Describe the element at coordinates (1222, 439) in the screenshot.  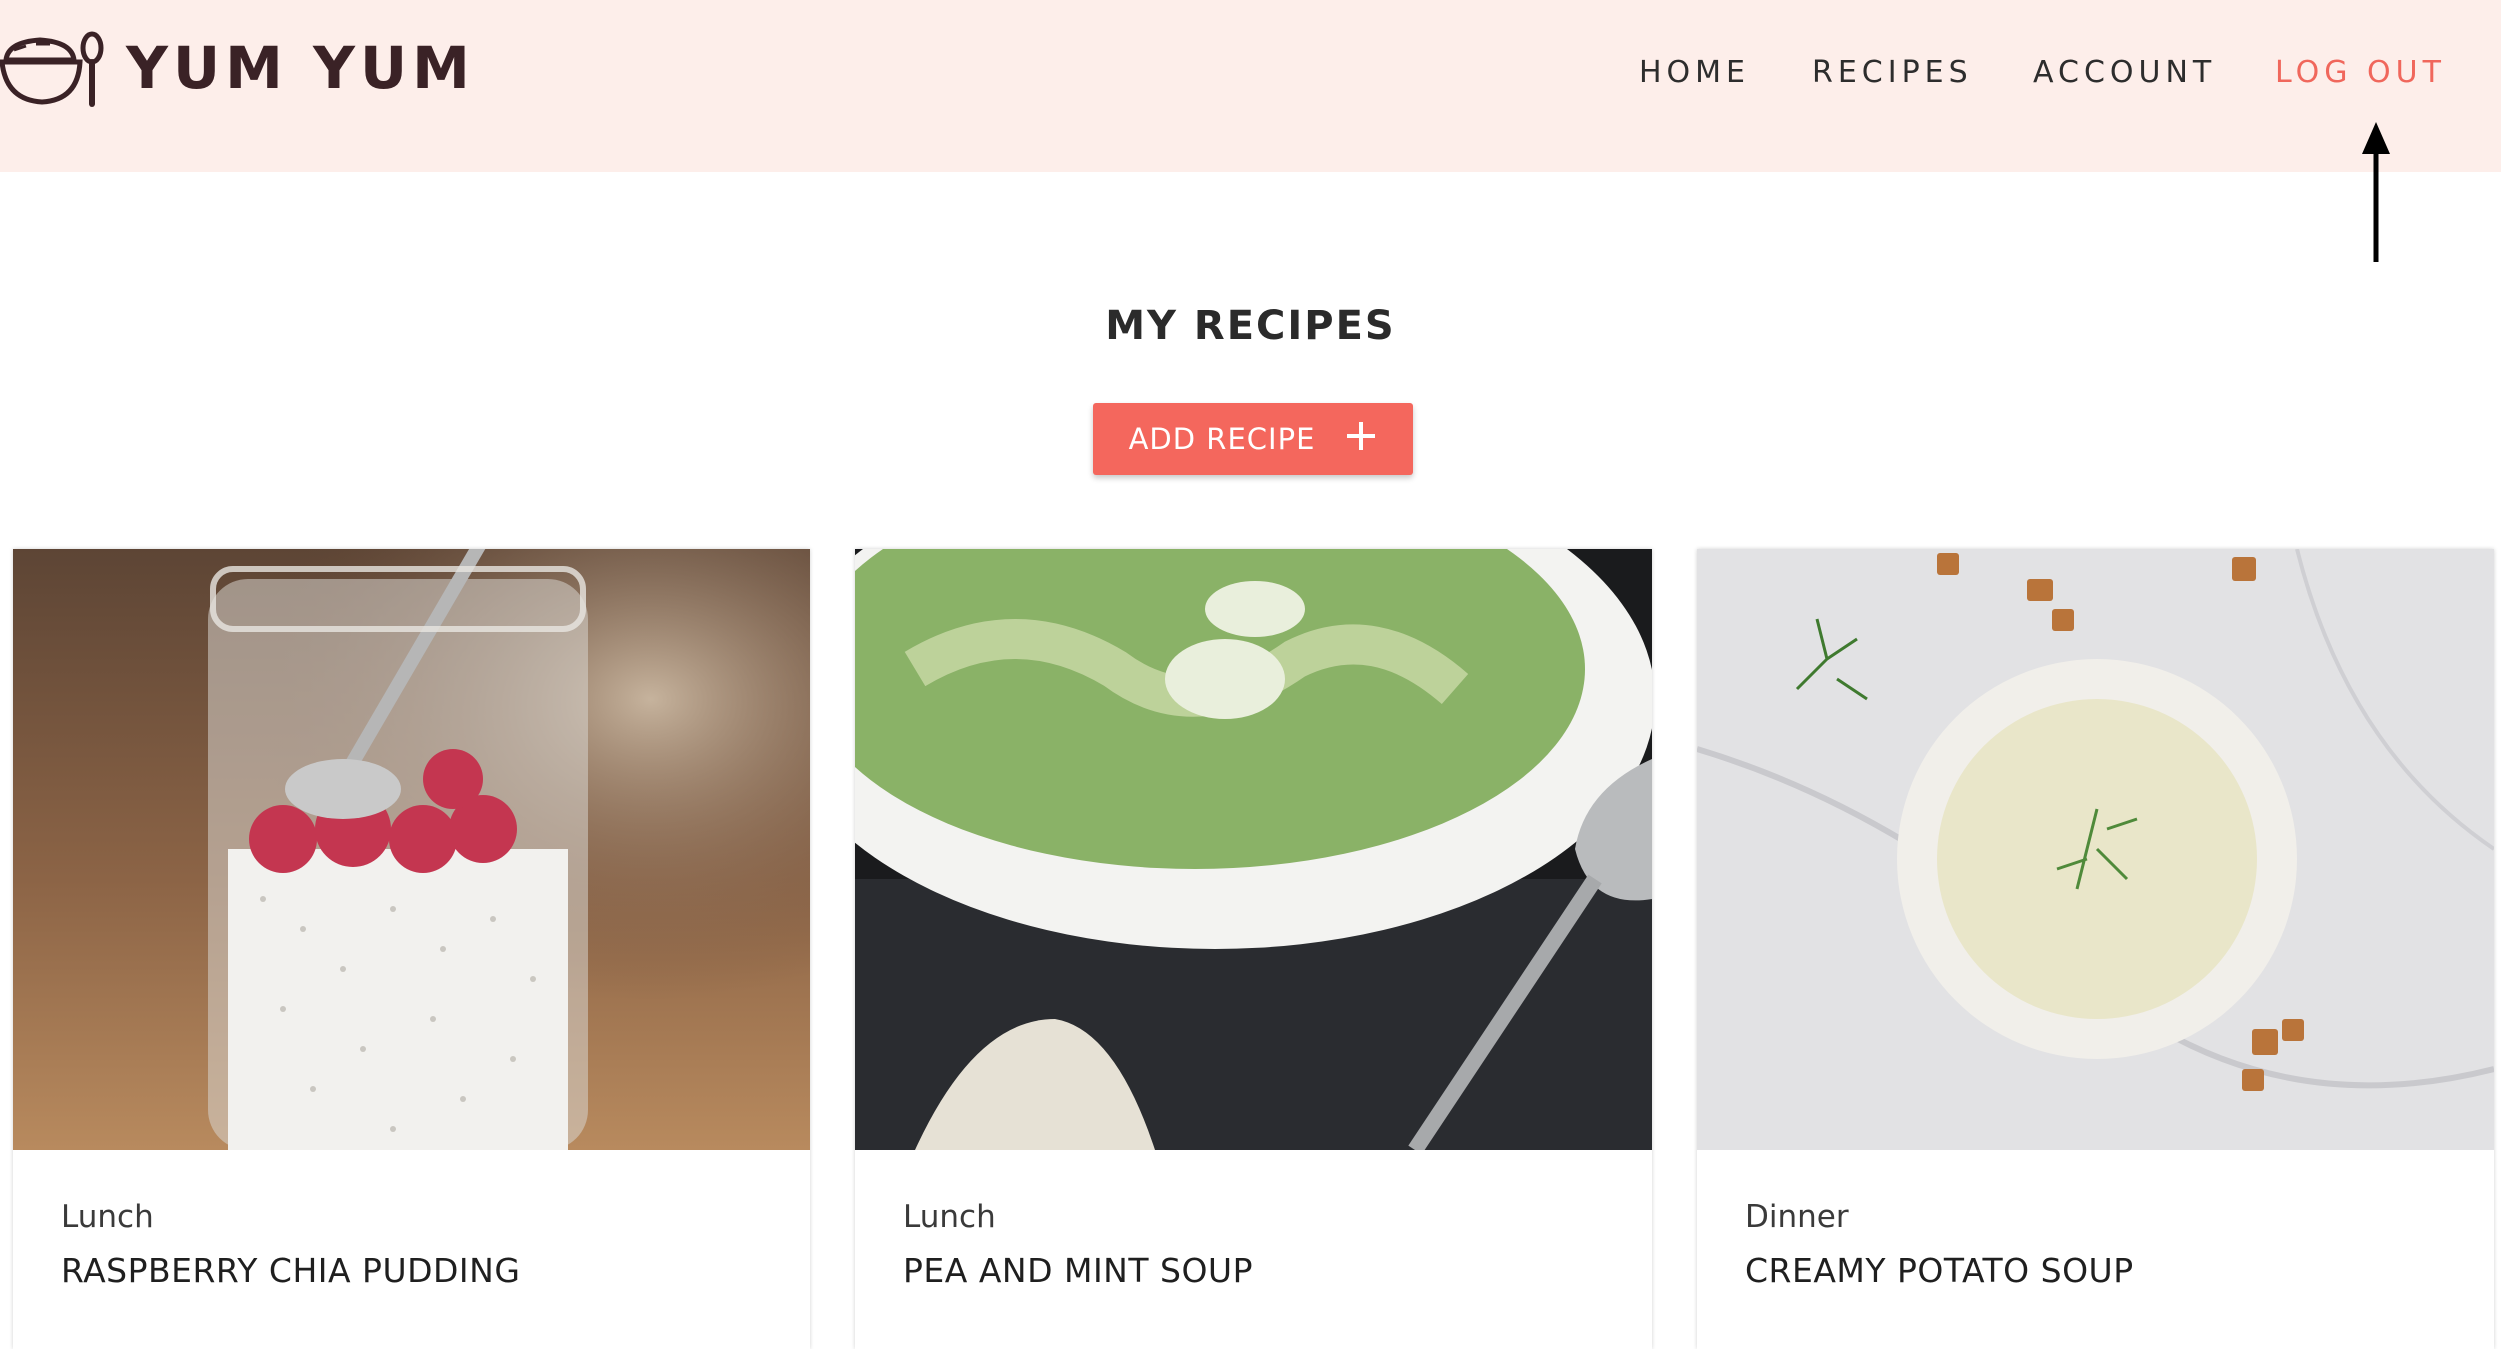
I see `add-recipe-label: ADD RECIPE` at that location.